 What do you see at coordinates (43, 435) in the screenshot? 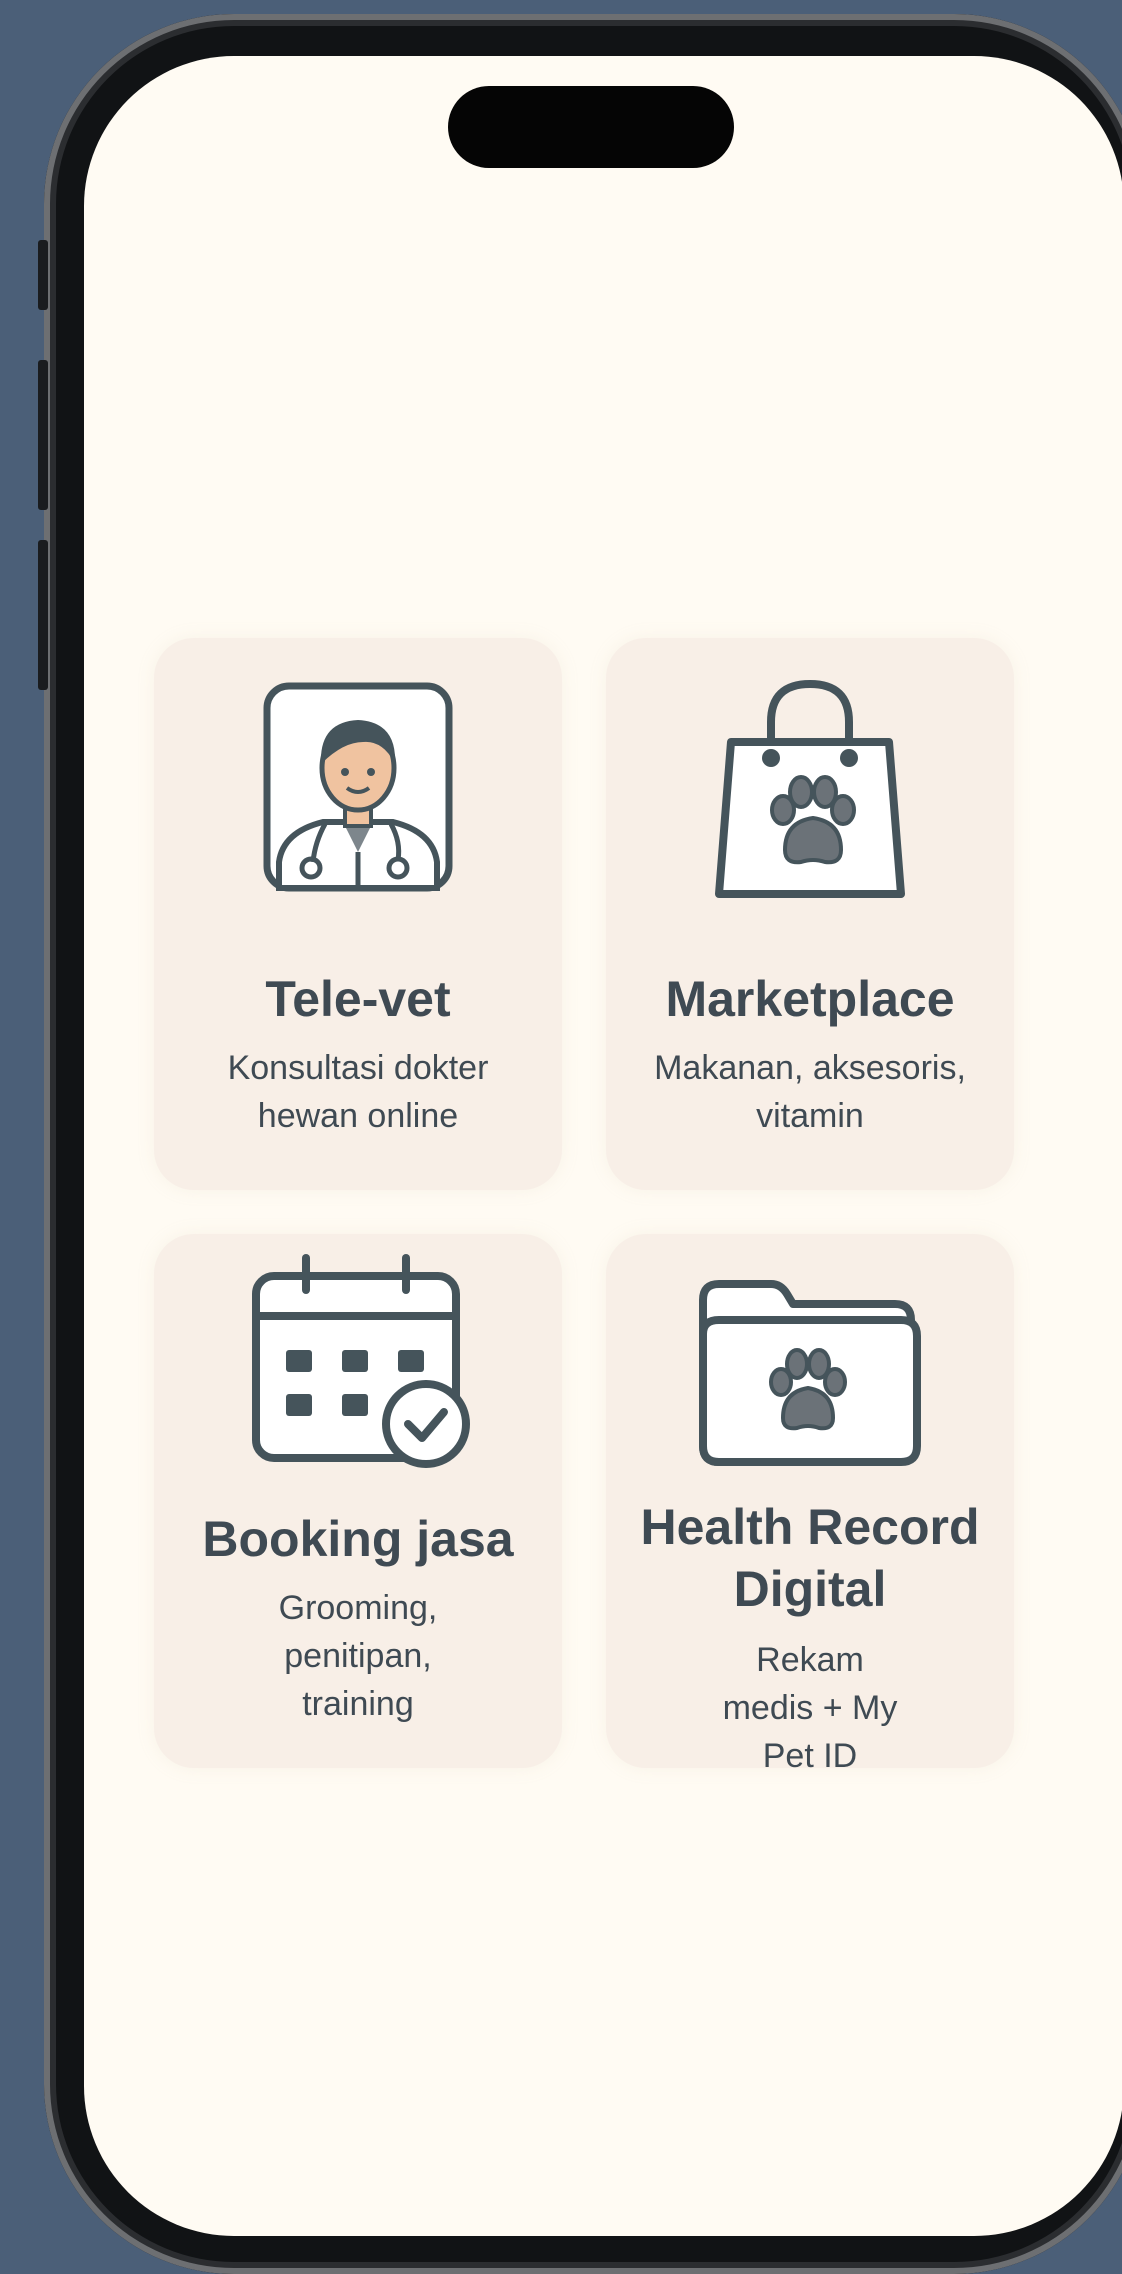
I see `phone-side-button-volume-up` at bounding box center [43, 435].